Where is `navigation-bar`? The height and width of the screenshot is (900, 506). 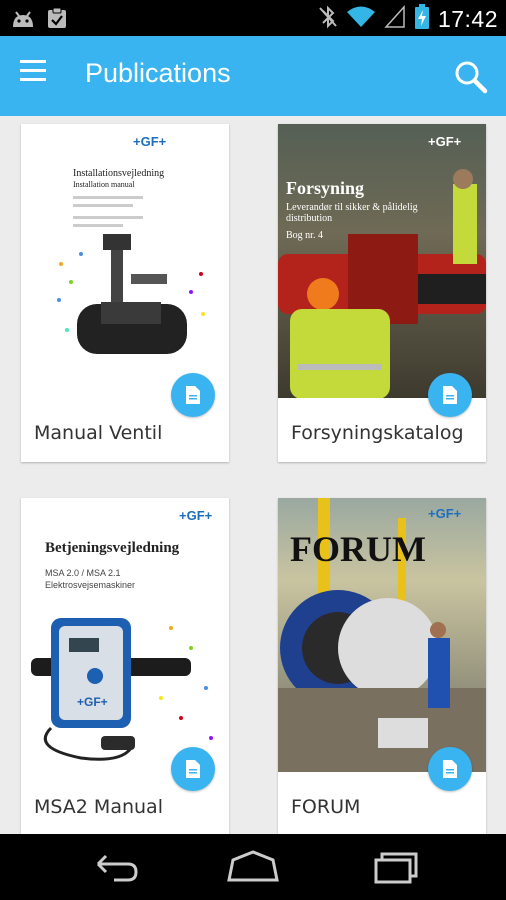
navigation-bar is located at coordinates (253, 867).